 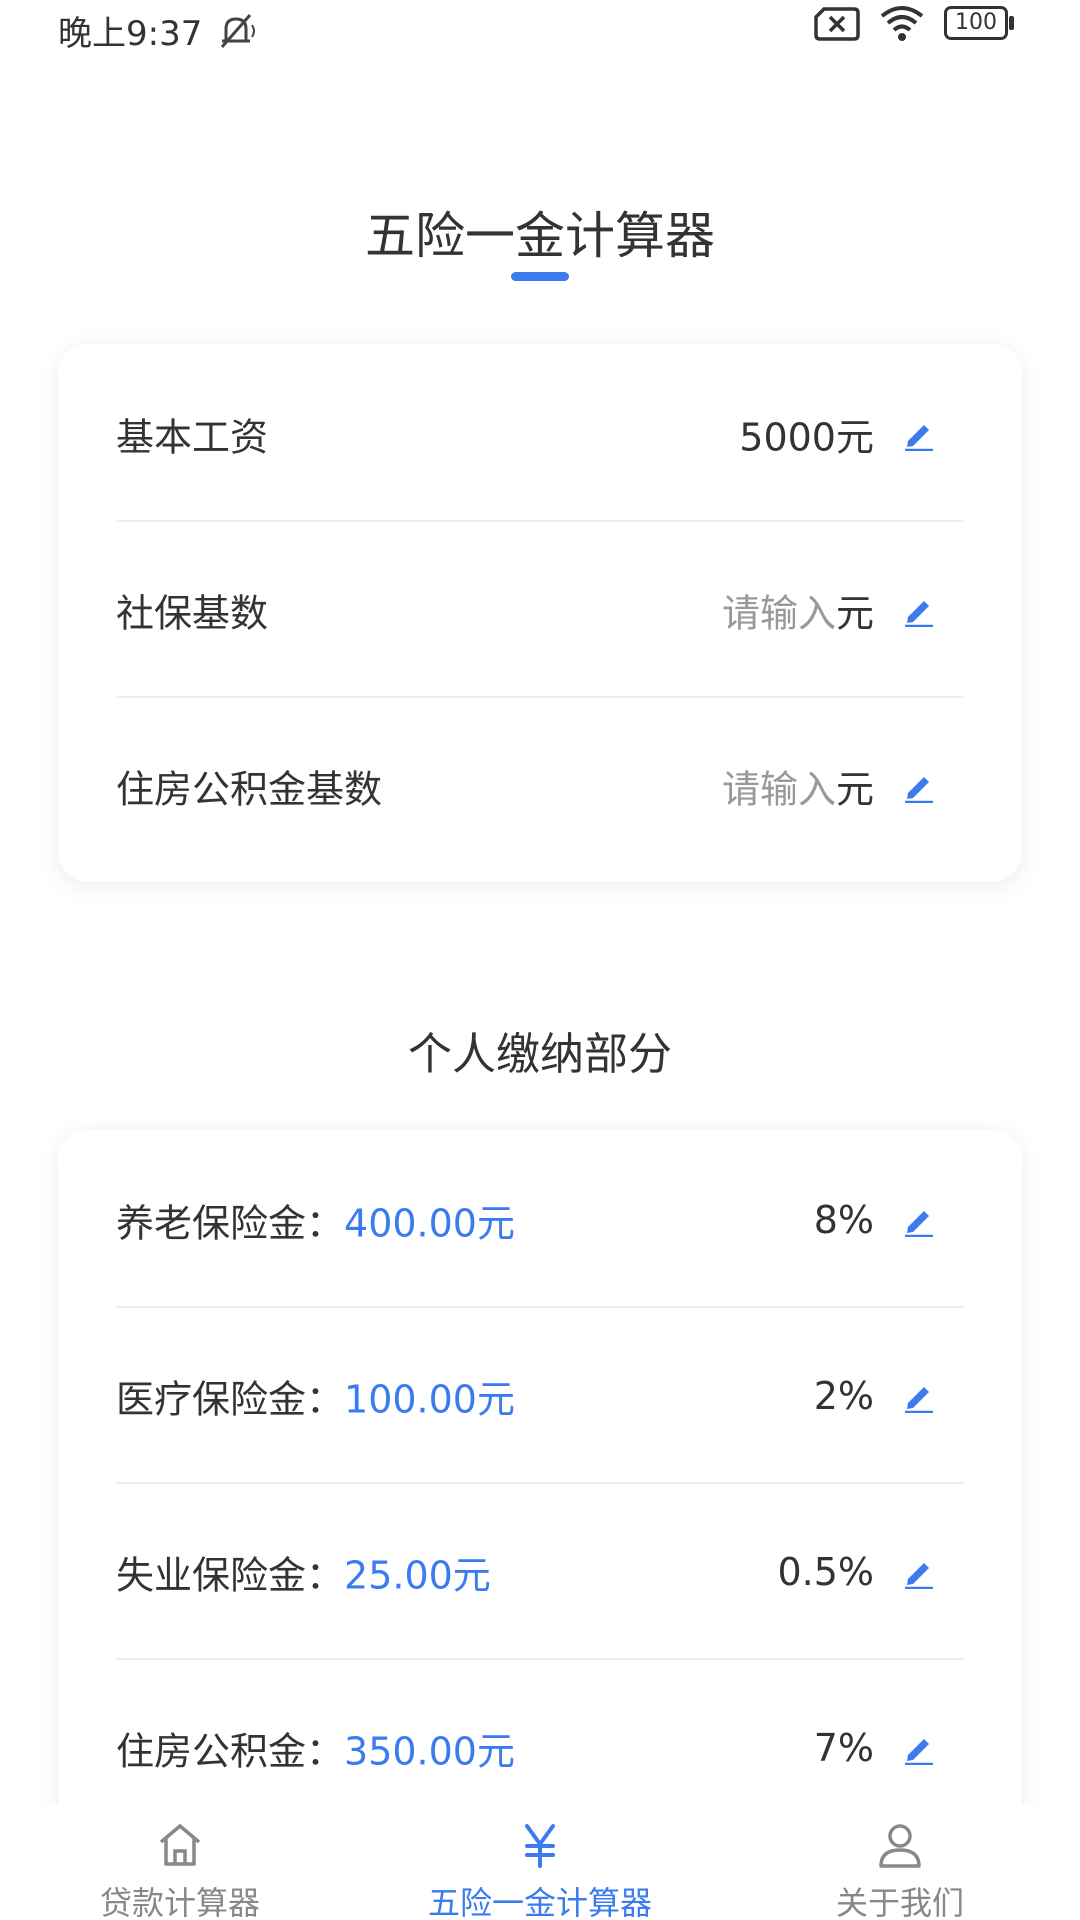 I want to click on contribution-name: 住房公积金：, so click(x=230, y=1751).